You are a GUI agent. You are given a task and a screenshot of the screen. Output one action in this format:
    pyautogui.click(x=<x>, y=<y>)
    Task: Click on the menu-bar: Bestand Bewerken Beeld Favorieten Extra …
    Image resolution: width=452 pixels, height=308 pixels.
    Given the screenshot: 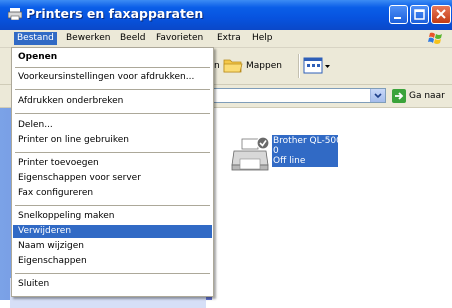 What is the action you would take?
    pyautogui.click(x=226, y=39)
    